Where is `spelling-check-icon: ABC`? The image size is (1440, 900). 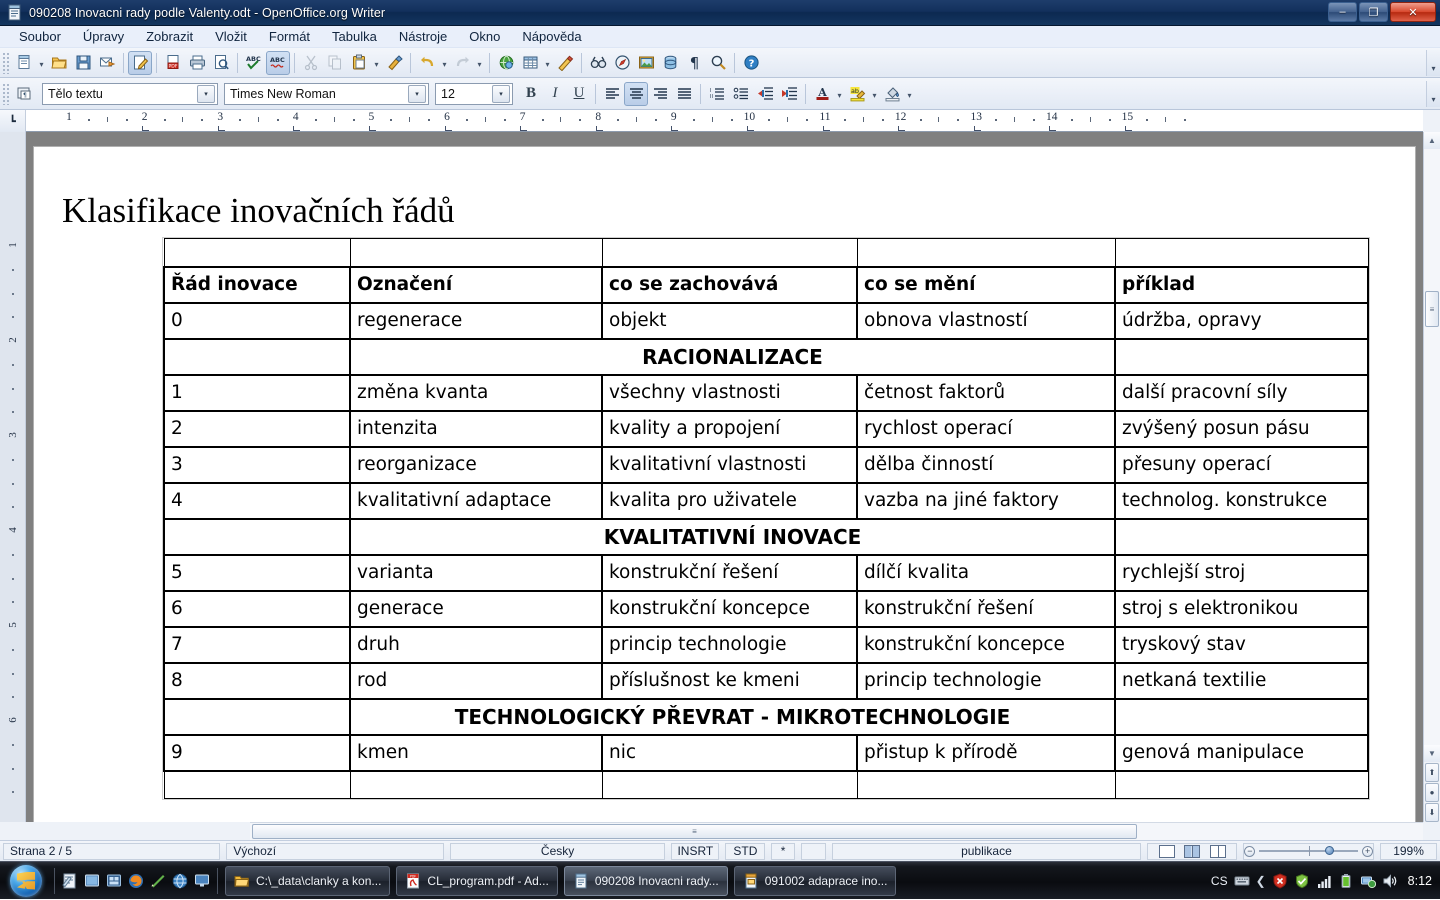
spelling-check-icon: ABC is located at coordinates (254, 63).